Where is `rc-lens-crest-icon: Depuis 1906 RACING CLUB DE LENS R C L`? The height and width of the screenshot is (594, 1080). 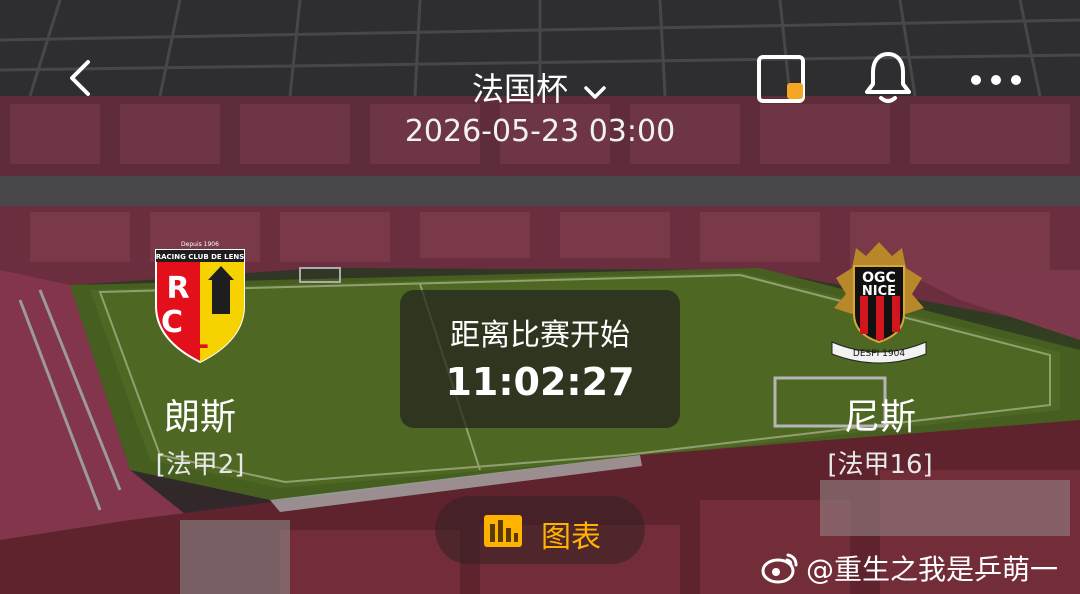
rc-lens-crest-icon: Depuis 1906 RACING CLUB DE LENS R C L is located at coordinates (200, 302).